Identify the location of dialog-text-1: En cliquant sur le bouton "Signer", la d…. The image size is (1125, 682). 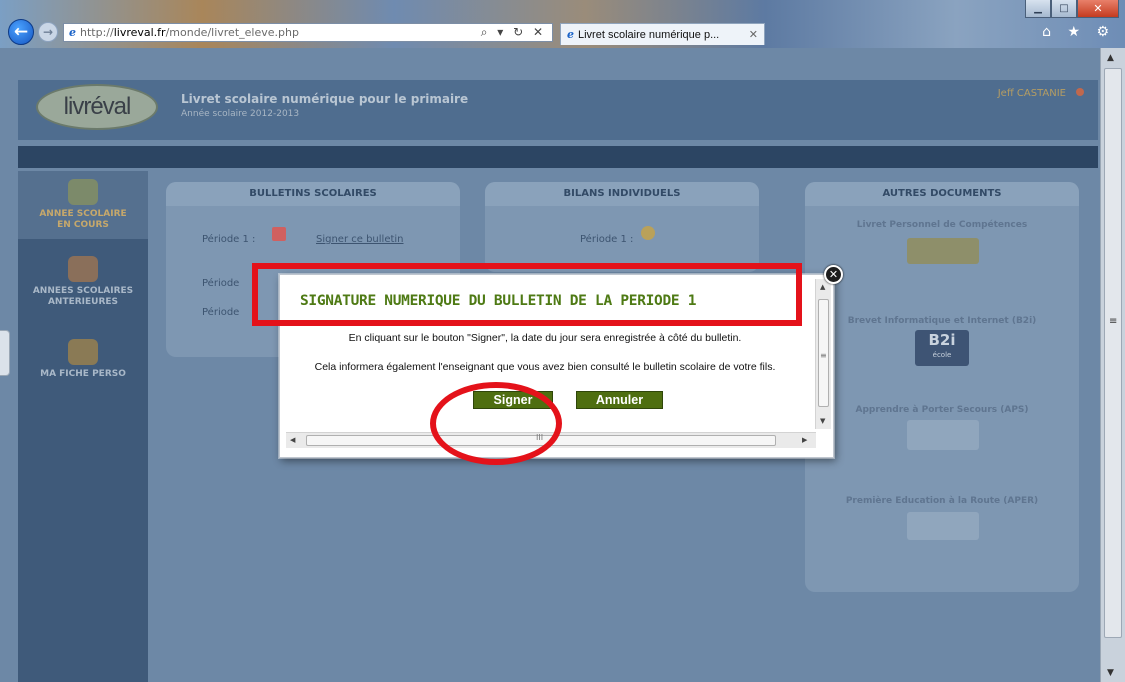
(545, 338).